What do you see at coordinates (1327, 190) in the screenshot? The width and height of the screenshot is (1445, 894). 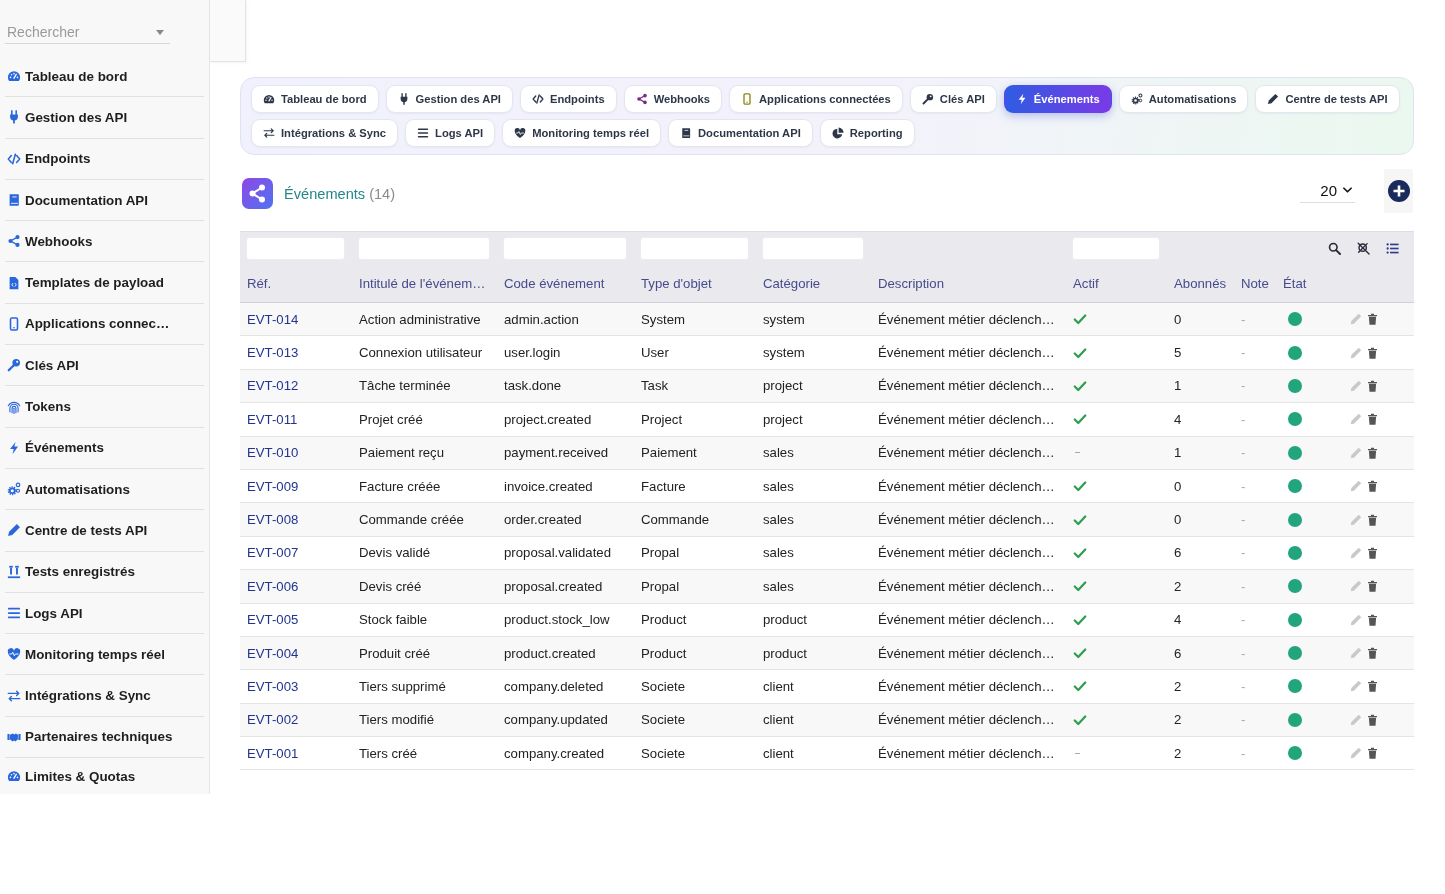 I see `page-size-select: 20` at bounding box center [1327, 190].